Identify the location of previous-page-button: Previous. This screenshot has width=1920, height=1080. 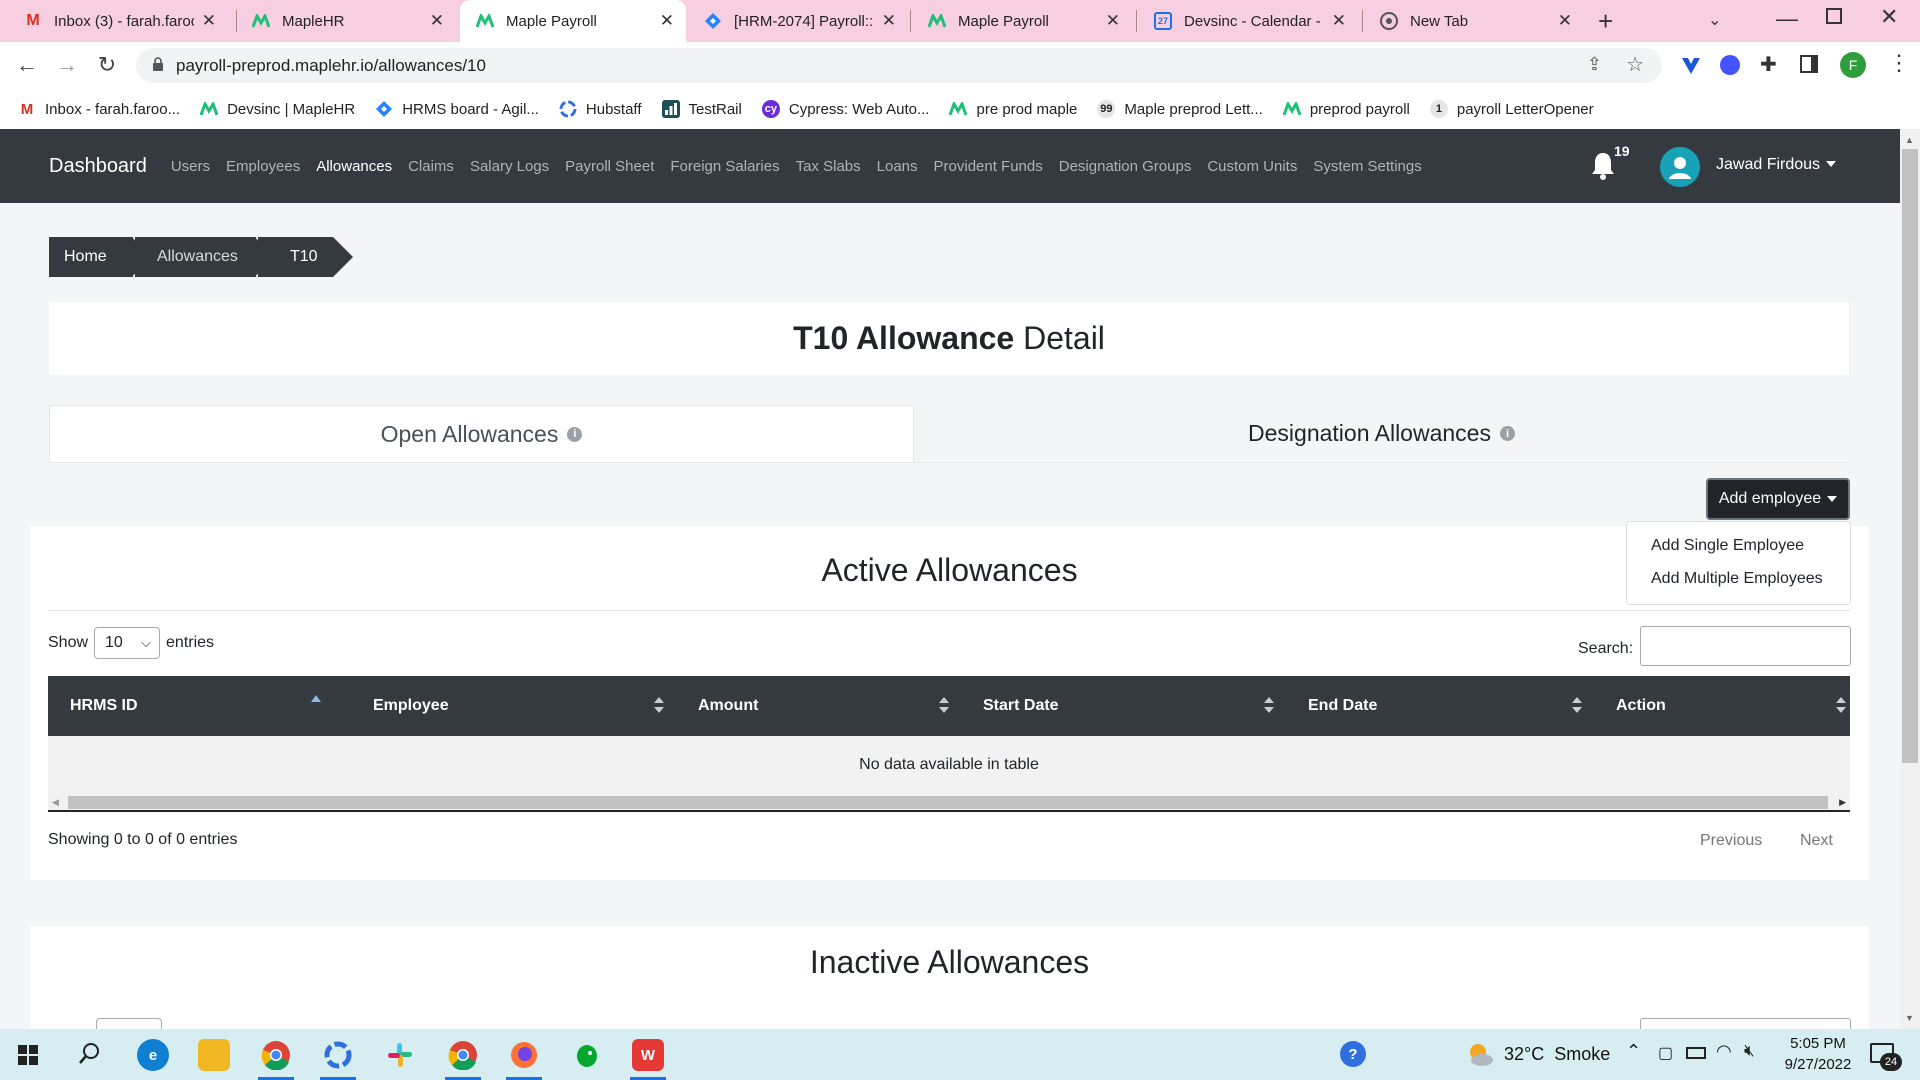
(1731, 841).